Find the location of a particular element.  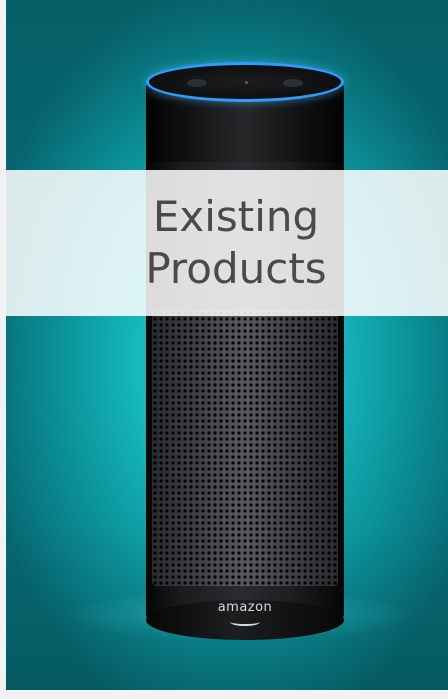

action-button-icon is located at coordinates (197, 83).